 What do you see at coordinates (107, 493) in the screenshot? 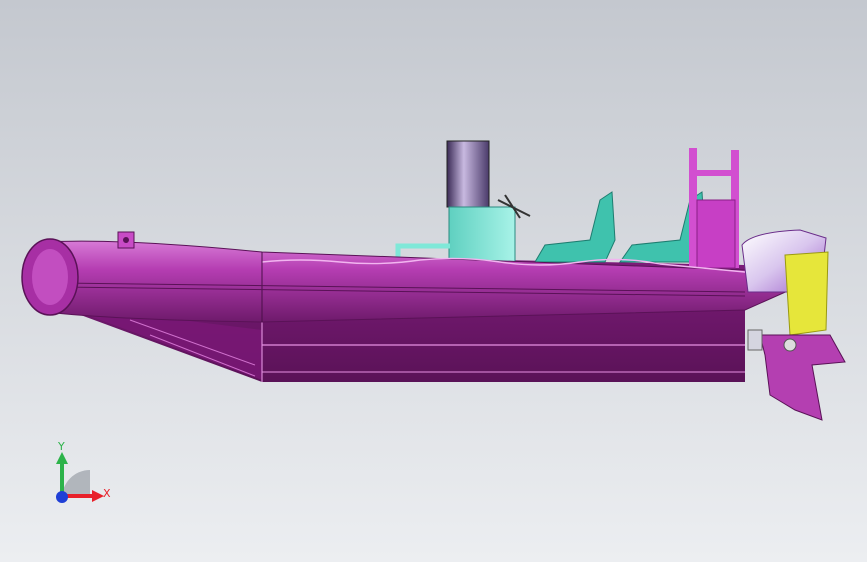
I see `x-axis-label: X` at bounding box center [107, 493].